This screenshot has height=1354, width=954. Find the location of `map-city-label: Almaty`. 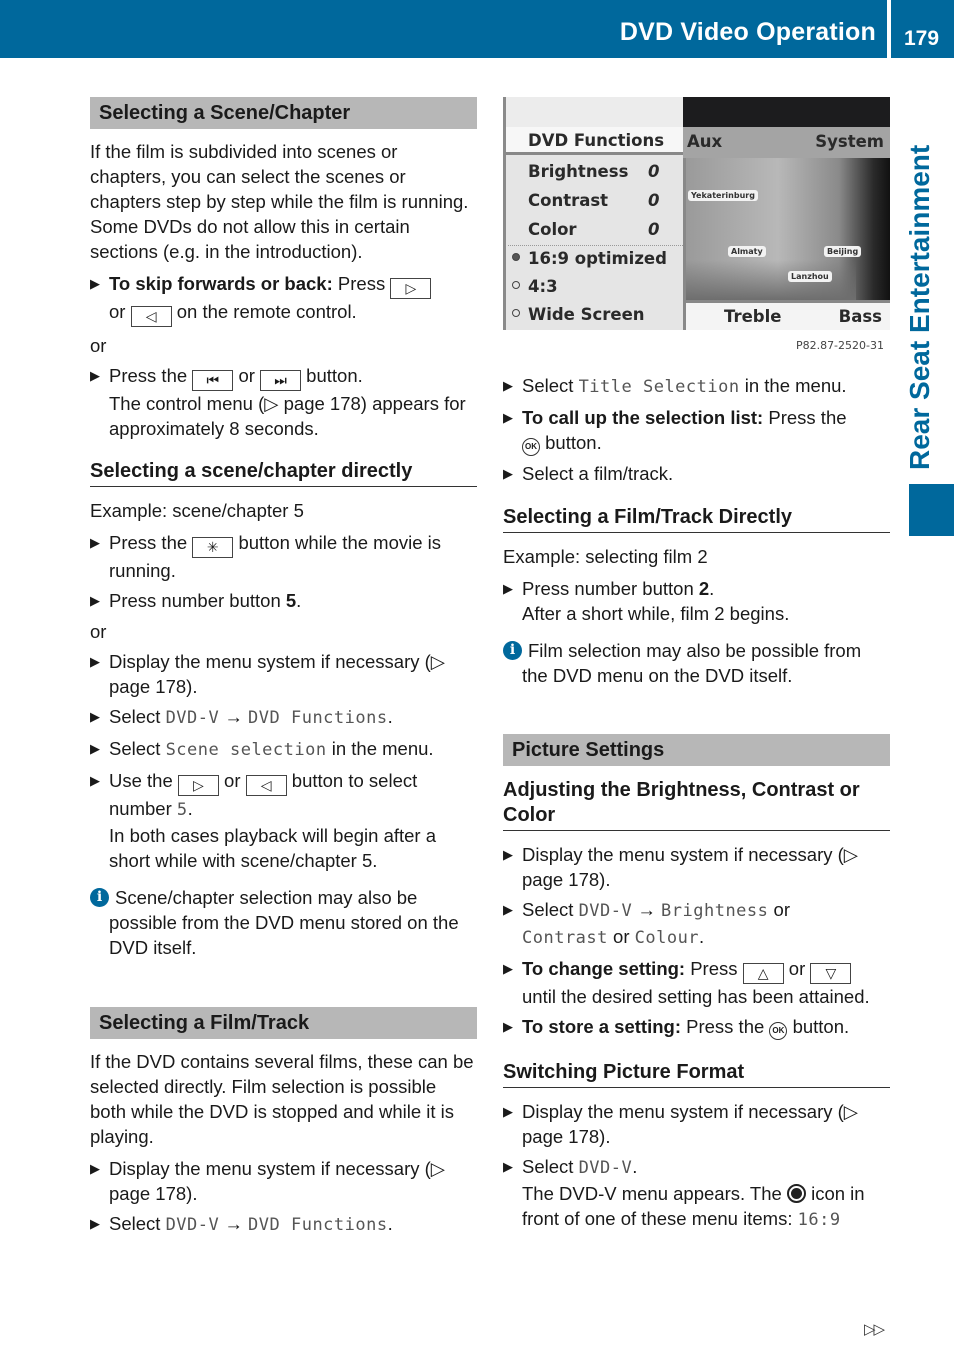

map-city-label: Almaty is located at coordinates (747, 251).